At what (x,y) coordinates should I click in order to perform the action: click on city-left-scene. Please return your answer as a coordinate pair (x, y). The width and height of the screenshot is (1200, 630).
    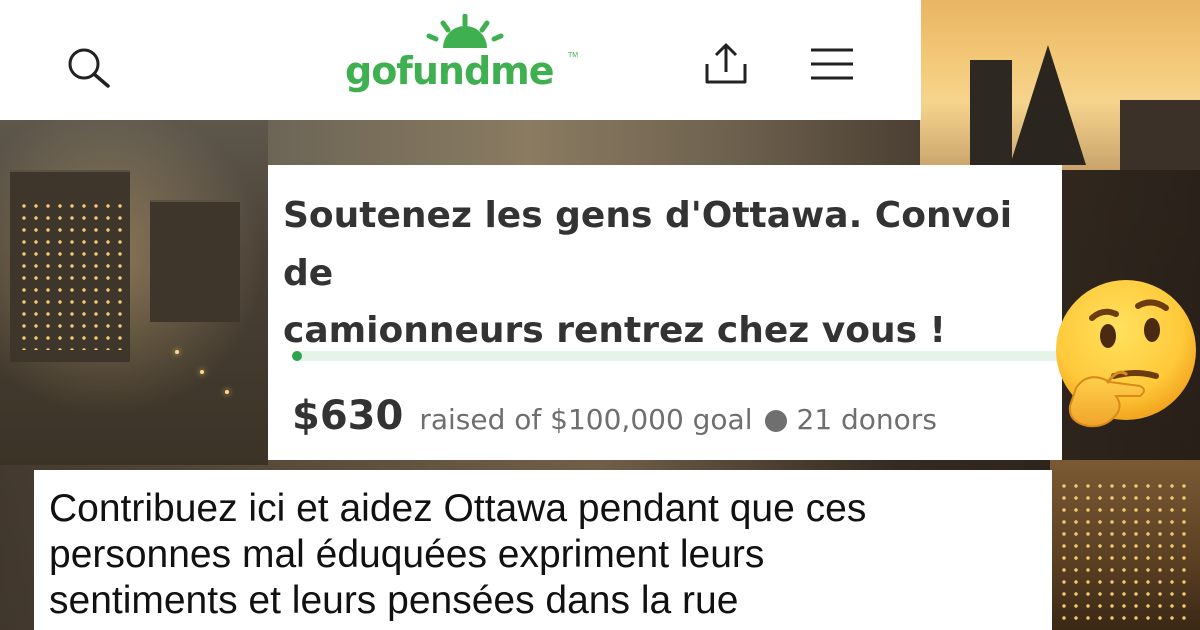
    Looking at the image, I should click on (134, 292).